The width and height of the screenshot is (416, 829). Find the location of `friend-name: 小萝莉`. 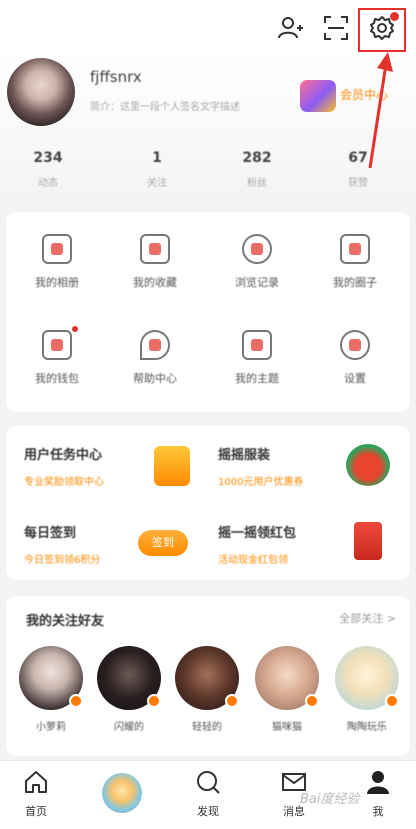

friend-name: 小萝莉 is located at coordinates (51, 727).